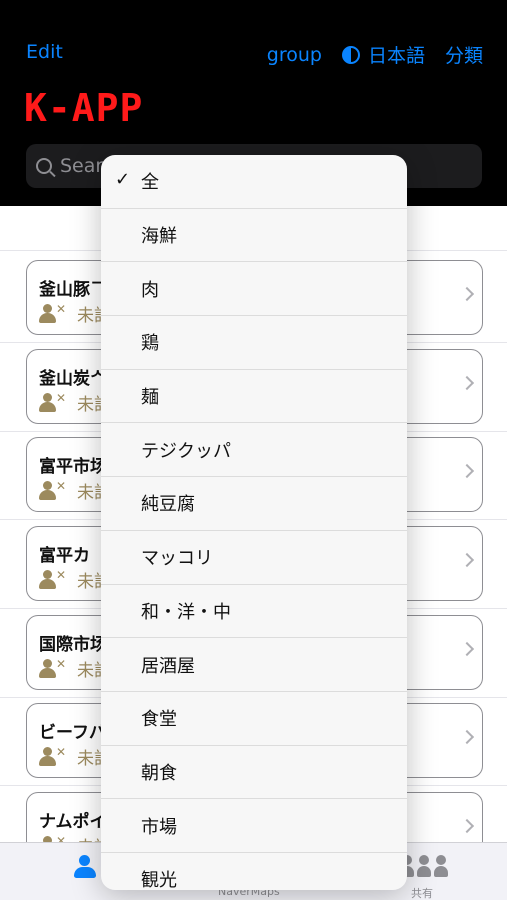 Image resolution: width=507 pixels, height=900 pixels. Describe the element at coordinates (150, 183) in the screenshot. I see `menu-item-label: 全` at that location.